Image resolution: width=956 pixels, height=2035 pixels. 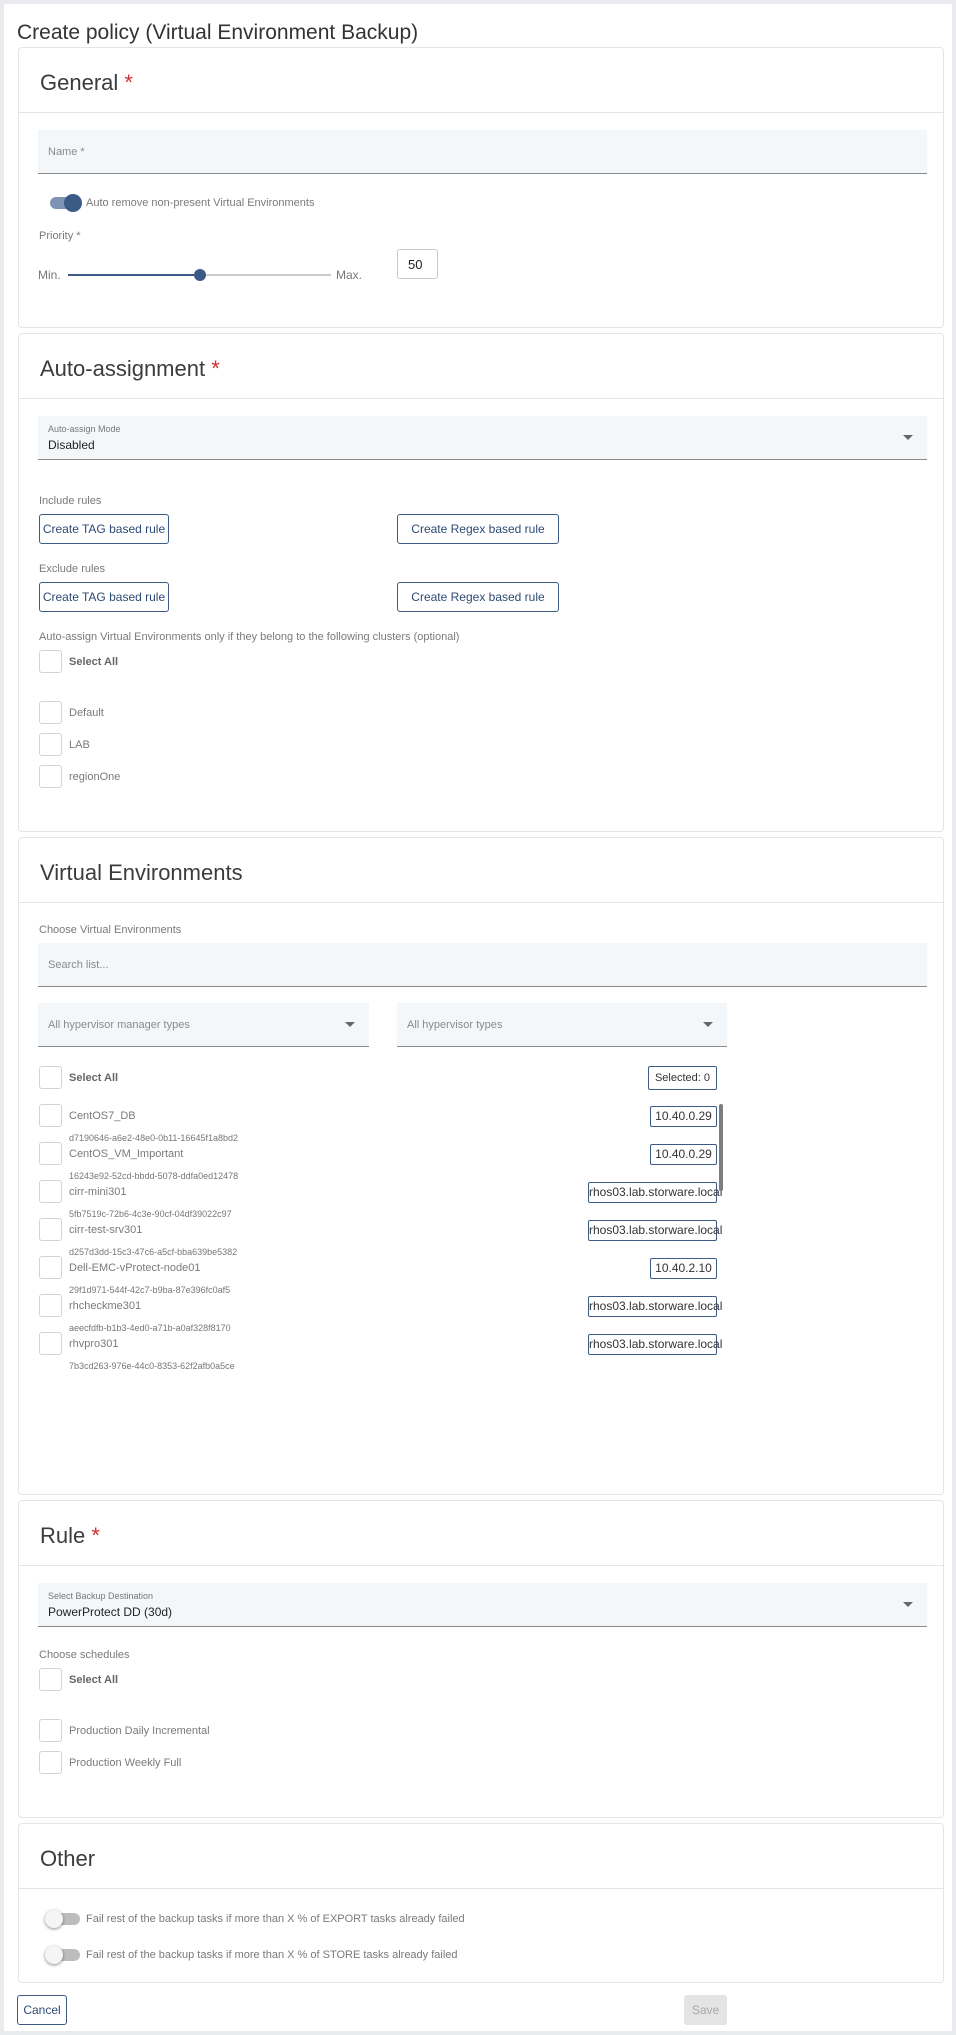 I want to click on clusters-select-all-label: Select All, so click(x=94, y=662).